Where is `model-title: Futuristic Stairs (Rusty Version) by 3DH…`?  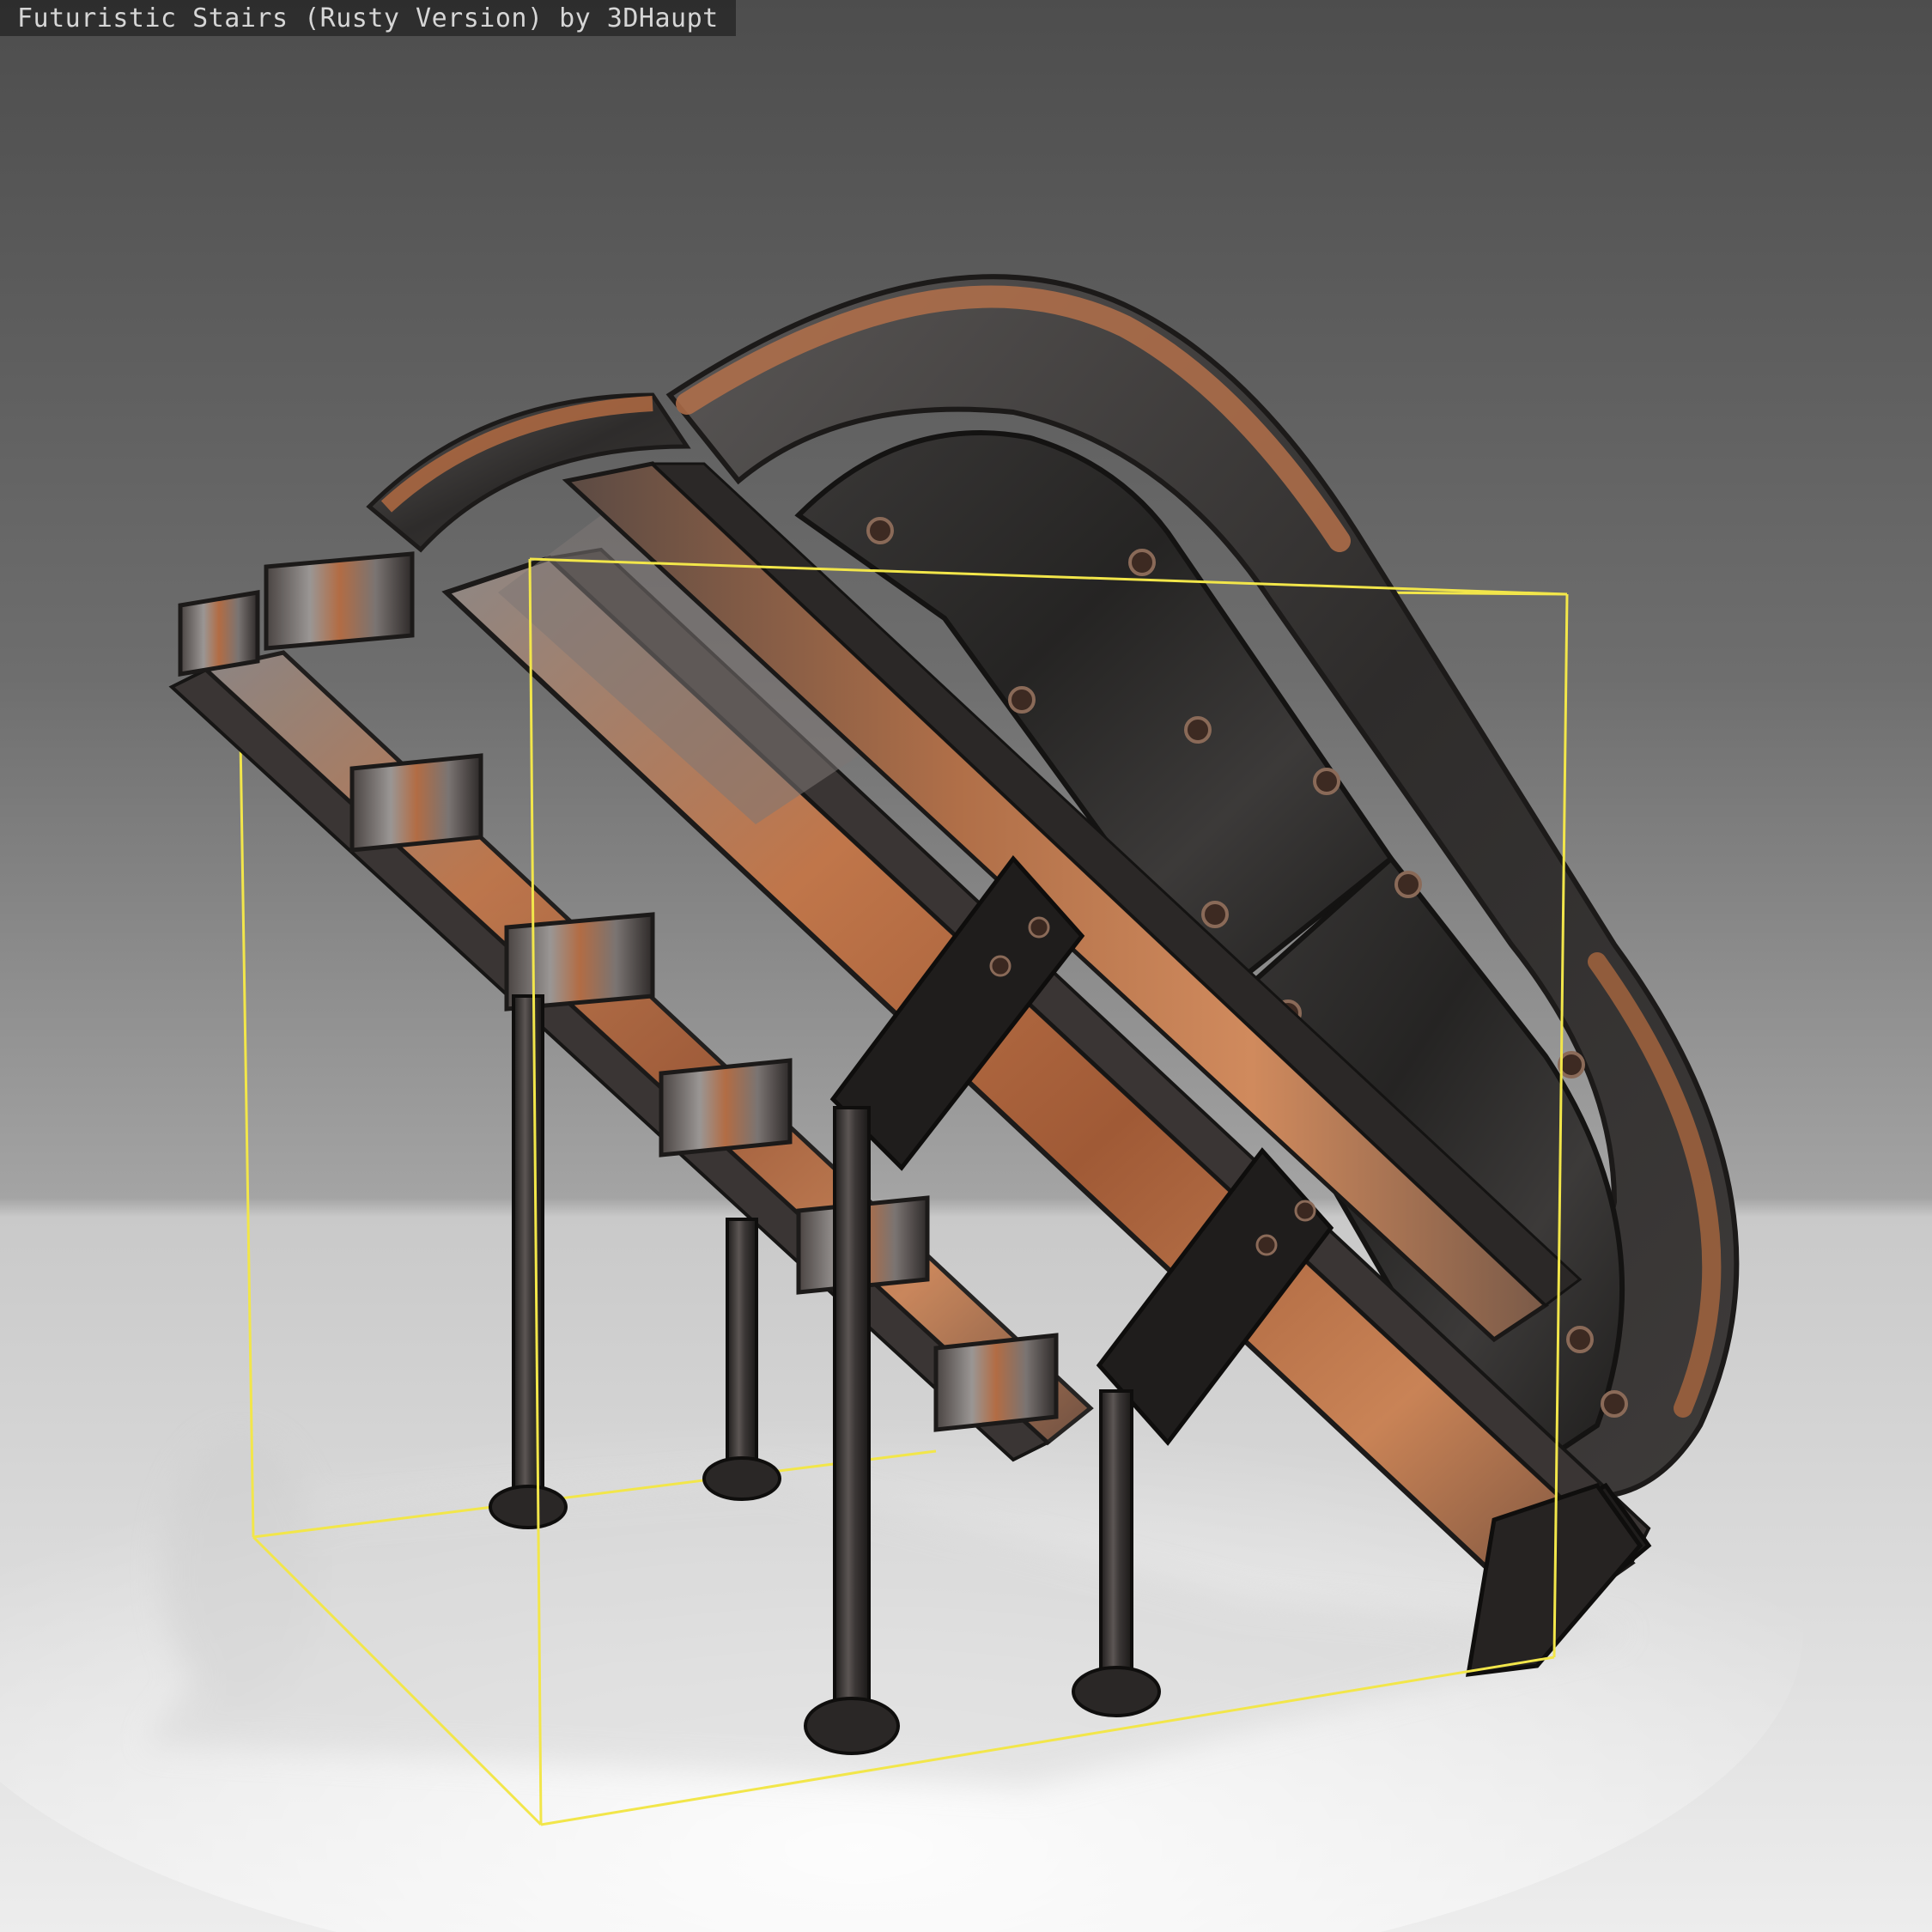 model-title: Futuristic Stairs (Rusty Version) by 3DH… is located at coordinates (368, 18).